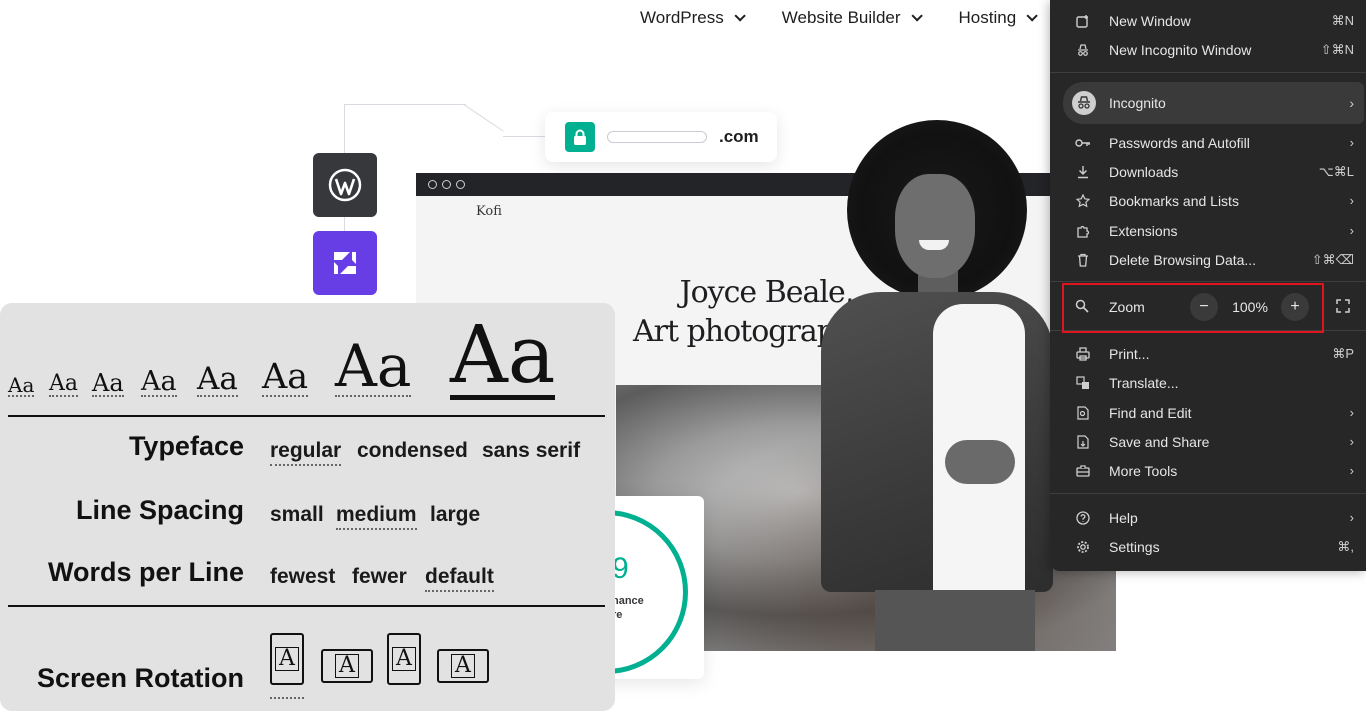 This screenshot has width=1366, height=711. What do you see at coordinates (1208, 546) in the screenshot?
I see `menu-settings: Settings ⌘,` at bounding box center [1208, 546].